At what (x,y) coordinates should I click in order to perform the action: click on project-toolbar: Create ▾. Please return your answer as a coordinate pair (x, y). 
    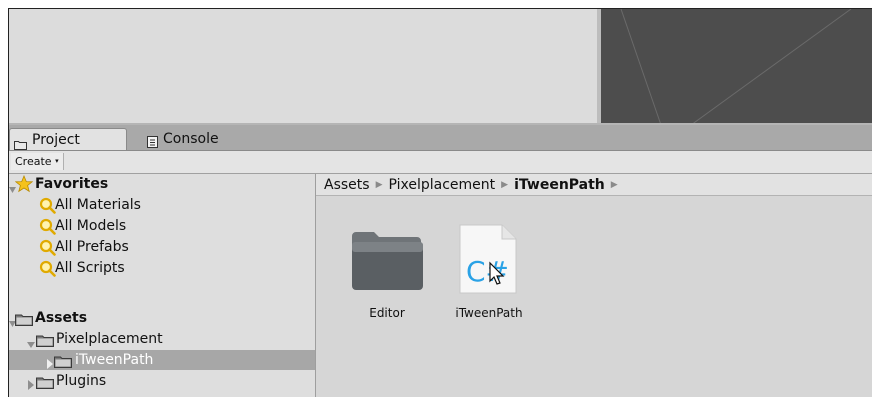
    Looking at the image, I should click on (440, 162).